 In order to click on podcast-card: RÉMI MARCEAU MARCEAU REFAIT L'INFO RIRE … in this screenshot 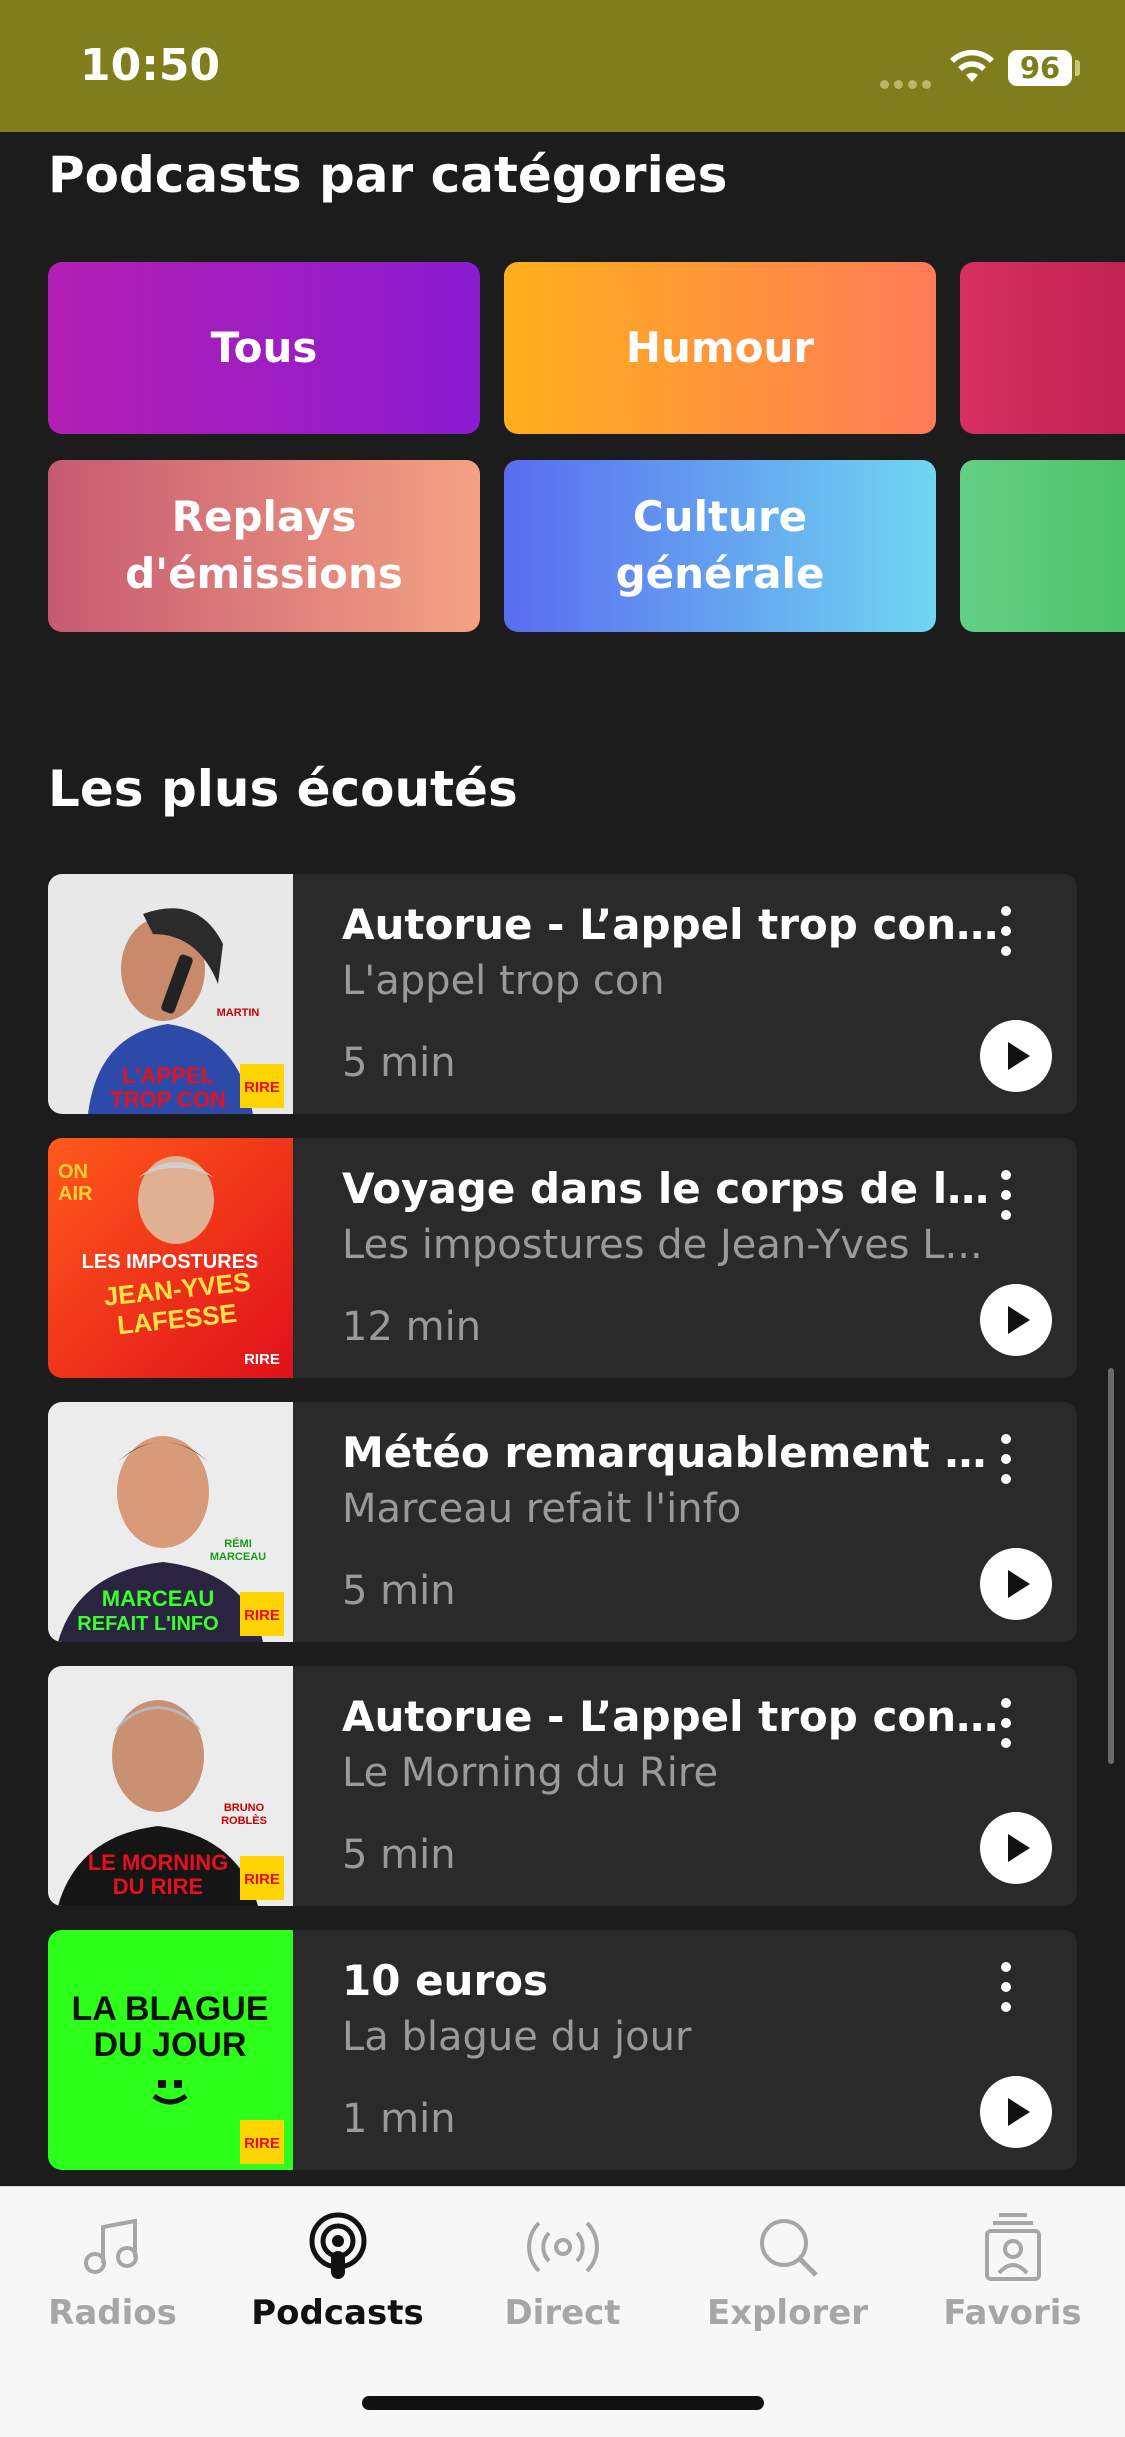, I will do `click(562, 1522)`.